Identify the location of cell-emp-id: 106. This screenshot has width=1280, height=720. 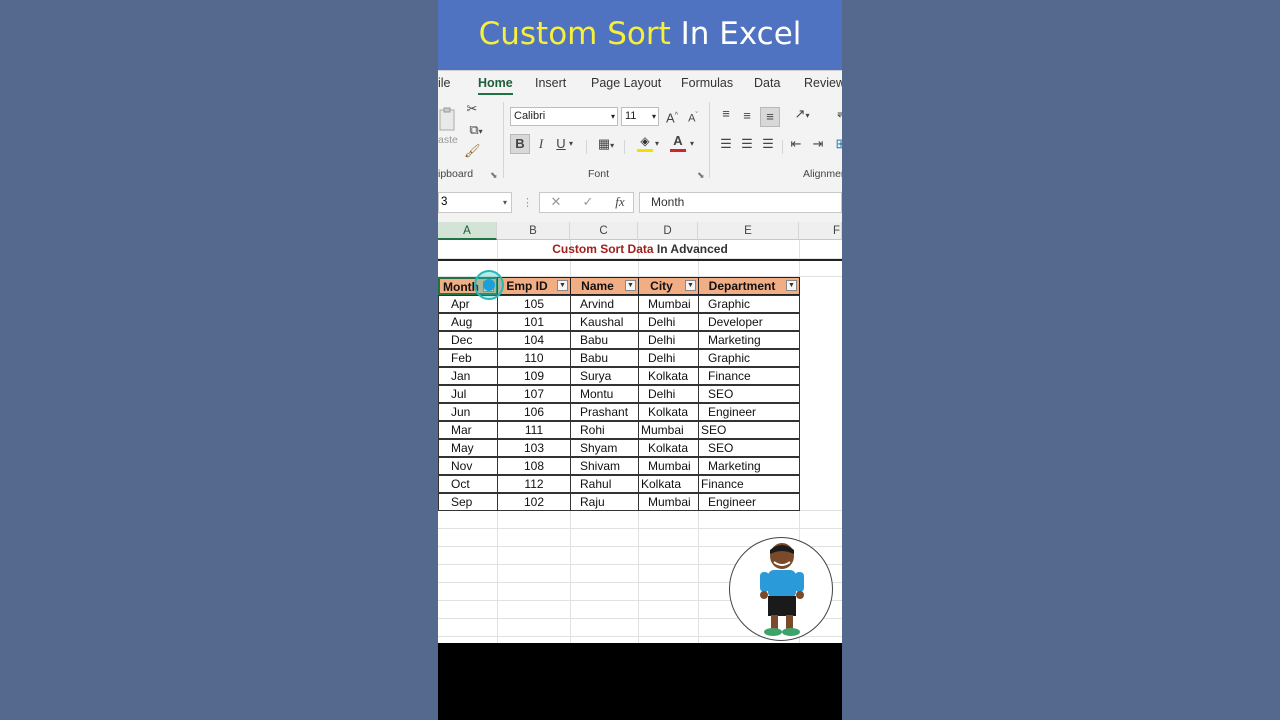
(534, 412).